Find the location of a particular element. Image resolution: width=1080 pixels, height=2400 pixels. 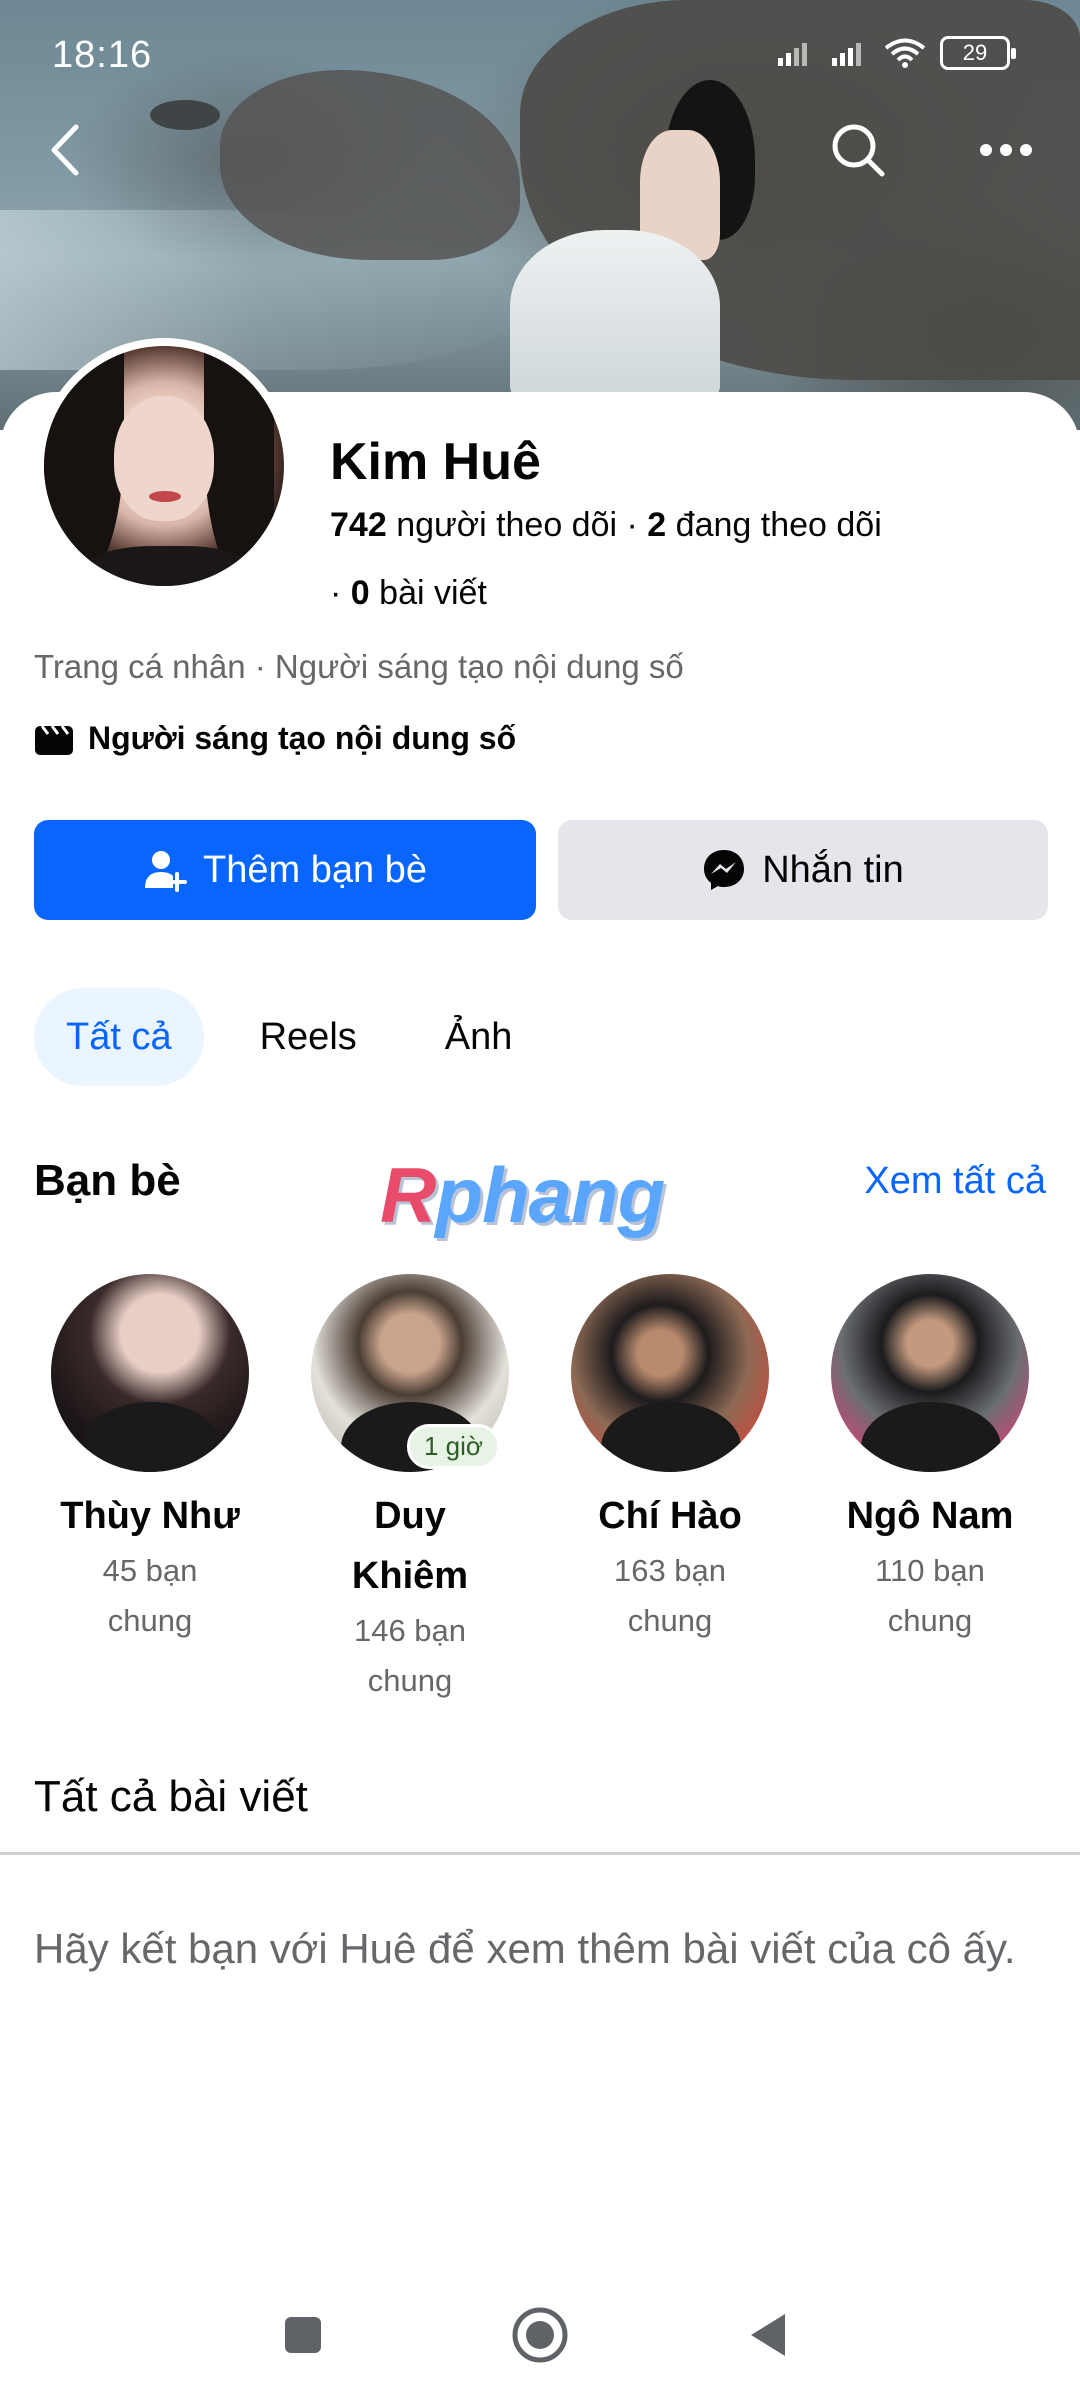

posts-stats: · 0 bài viết is located at coordinates (408, 593).